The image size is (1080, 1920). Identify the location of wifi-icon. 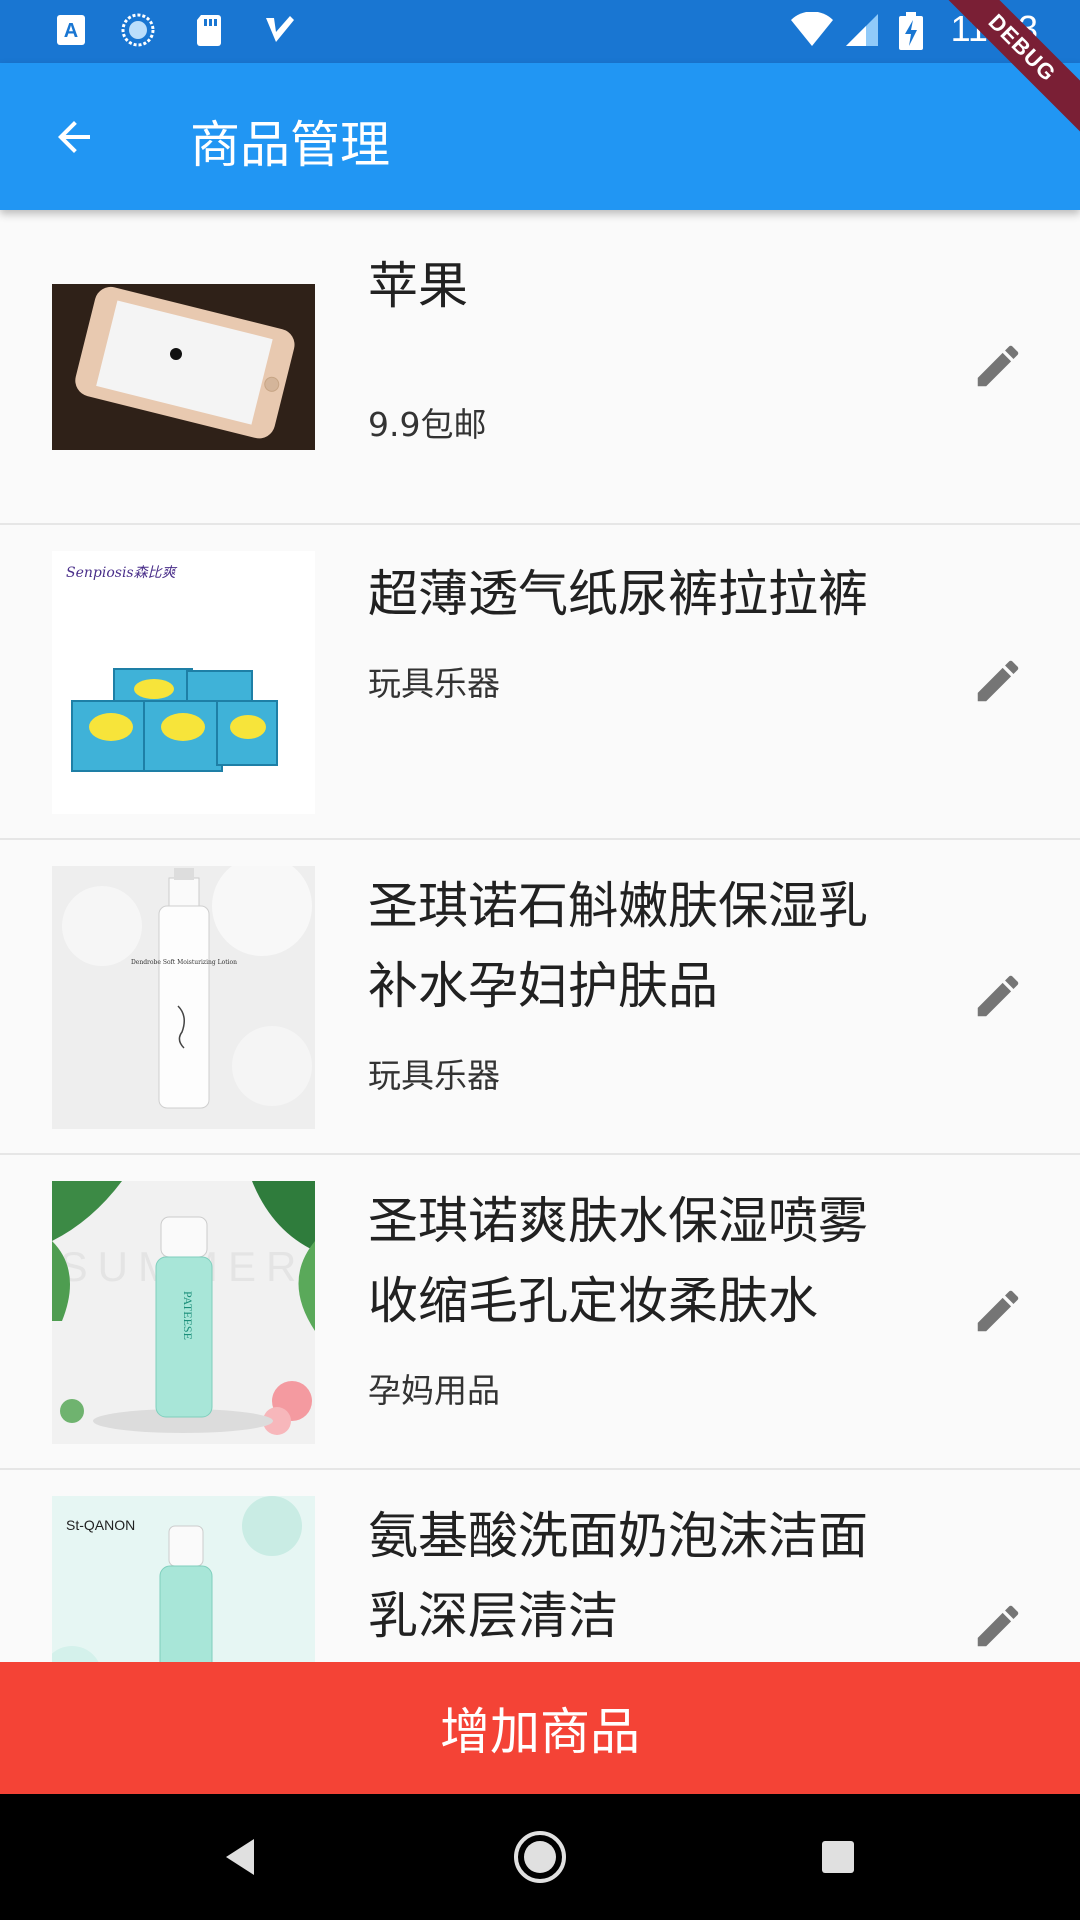
(812, 29).